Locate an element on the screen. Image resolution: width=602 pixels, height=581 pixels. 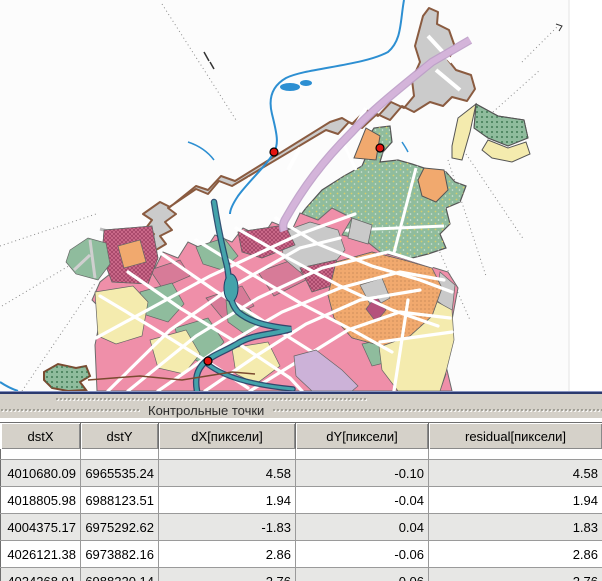
table-cell: 6973882.16 is located at coordinates (119, 554).